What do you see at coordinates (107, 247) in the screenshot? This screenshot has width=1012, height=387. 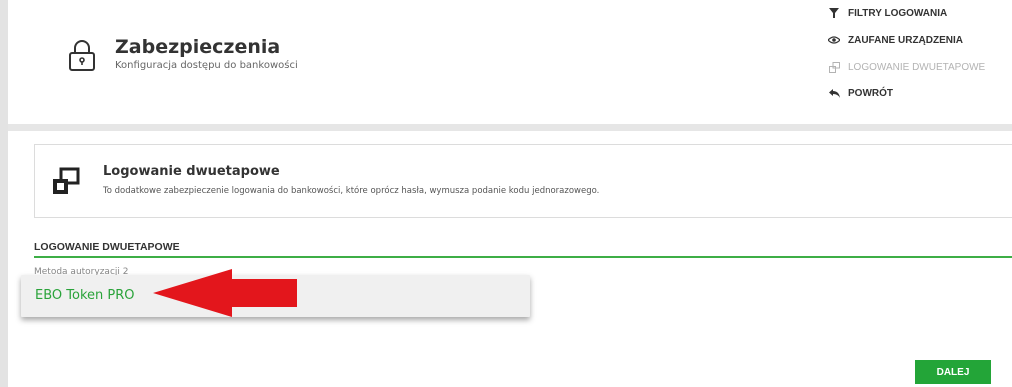 I see `section-heading: LOGOWANIE DWUETAPOWE` at bounding box center [107, 247].